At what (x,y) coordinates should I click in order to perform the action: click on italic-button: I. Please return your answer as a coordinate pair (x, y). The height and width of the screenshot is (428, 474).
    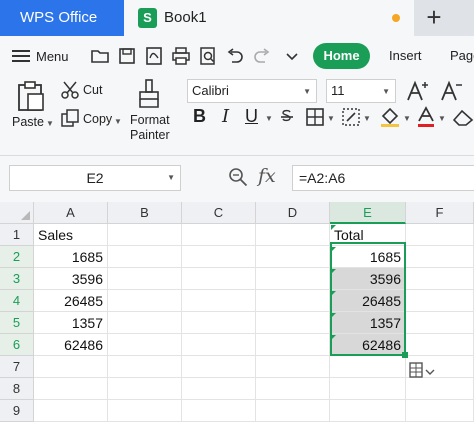
    Looking at the image, I should click on (225, 118).